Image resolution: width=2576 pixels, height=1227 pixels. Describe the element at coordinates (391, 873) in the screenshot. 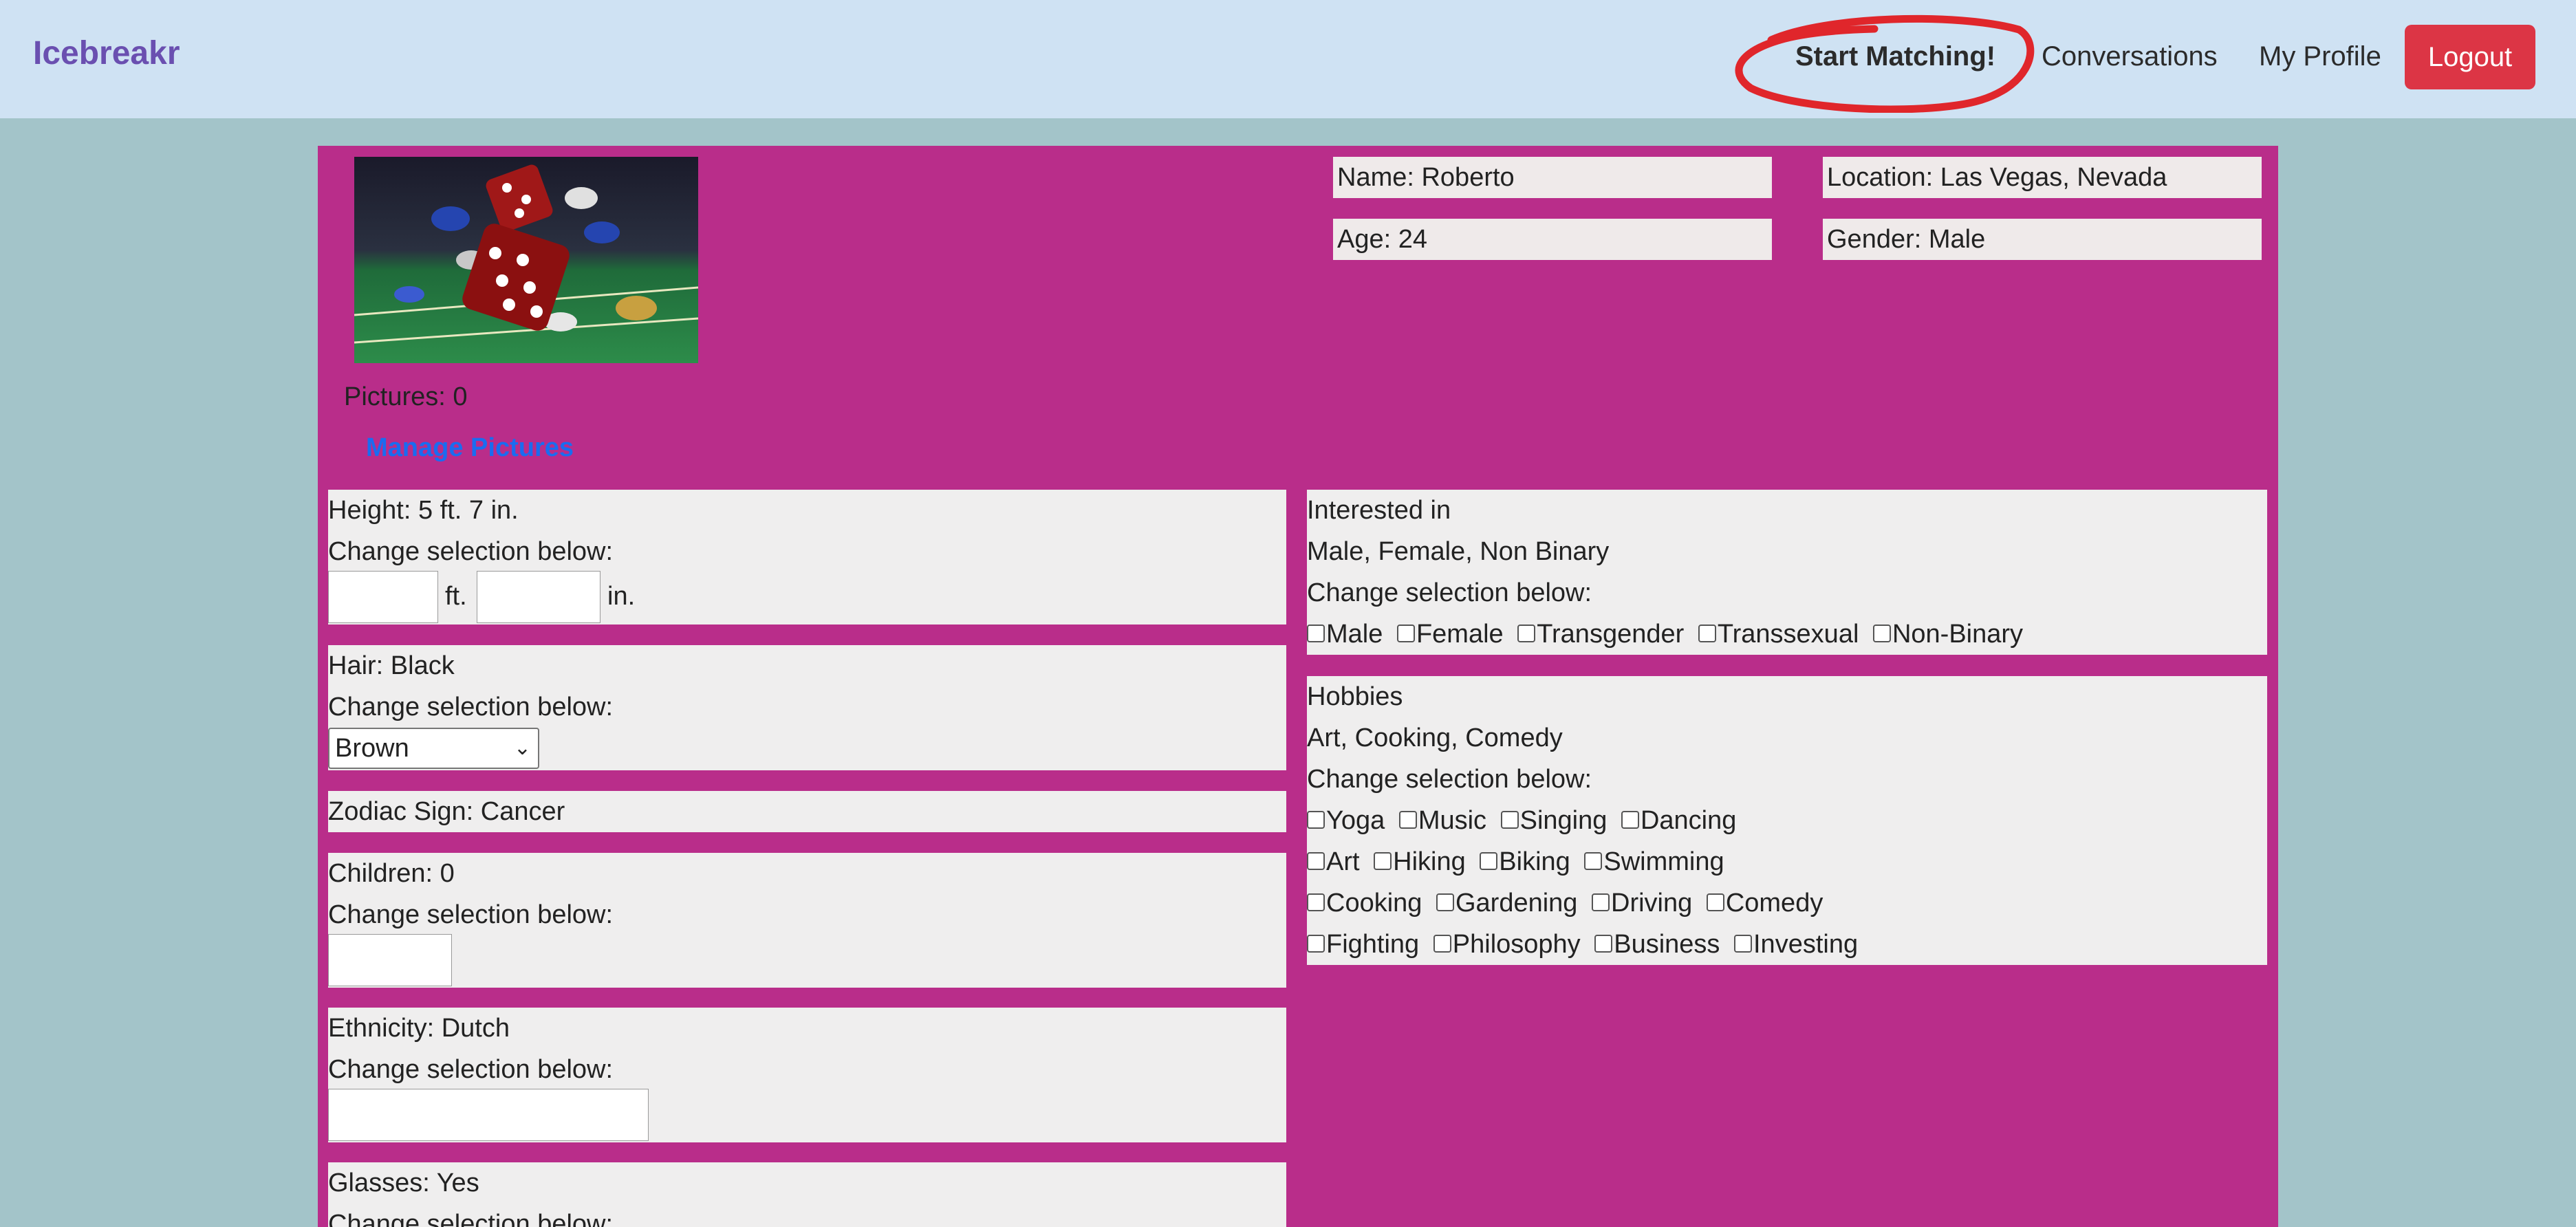

I see `children-label: Children: 0` at that location.